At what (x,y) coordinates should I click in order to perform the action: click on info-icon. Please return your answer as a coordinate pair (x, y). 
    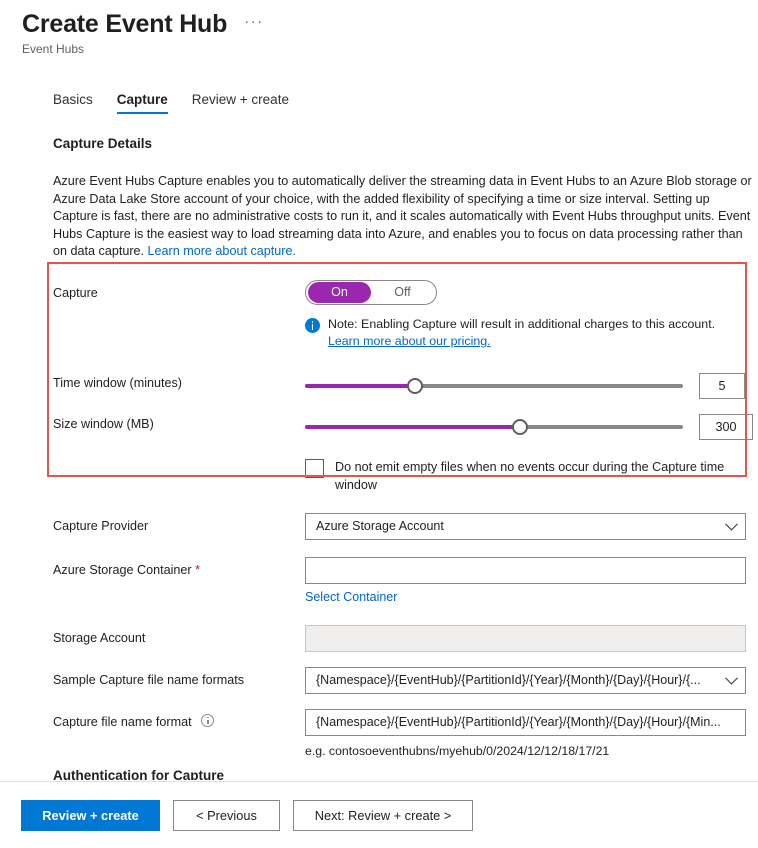
    Looking at the image, I should click on (312, 325).